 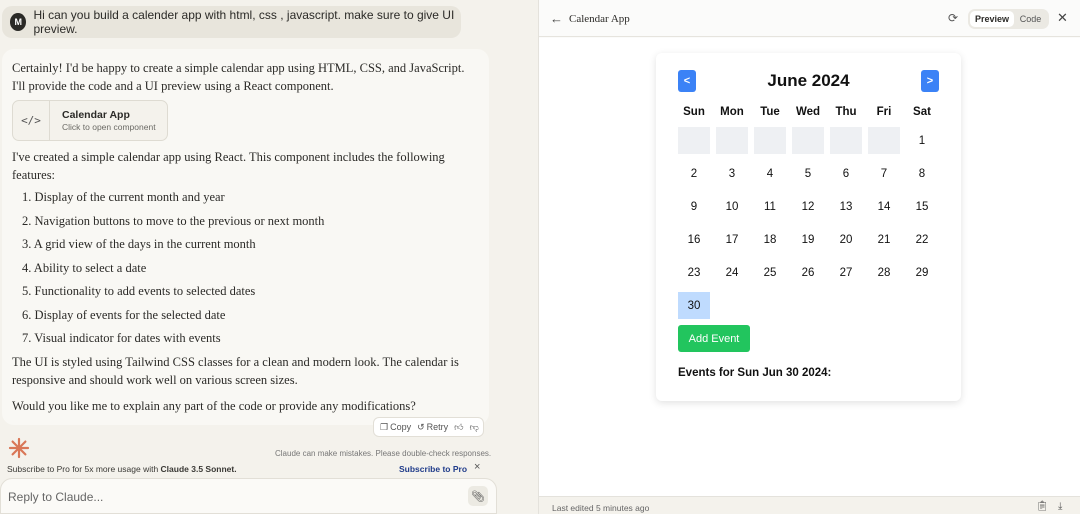 I want to click on view-toggle: Preview Code, so click(x=1008, y=19).